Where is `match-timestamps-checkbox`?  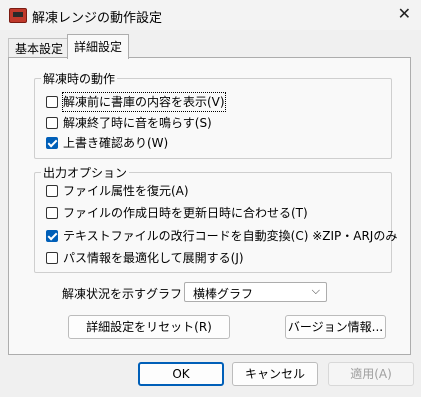
match-timestamps-checkbox is located at coordinates (52, 213).